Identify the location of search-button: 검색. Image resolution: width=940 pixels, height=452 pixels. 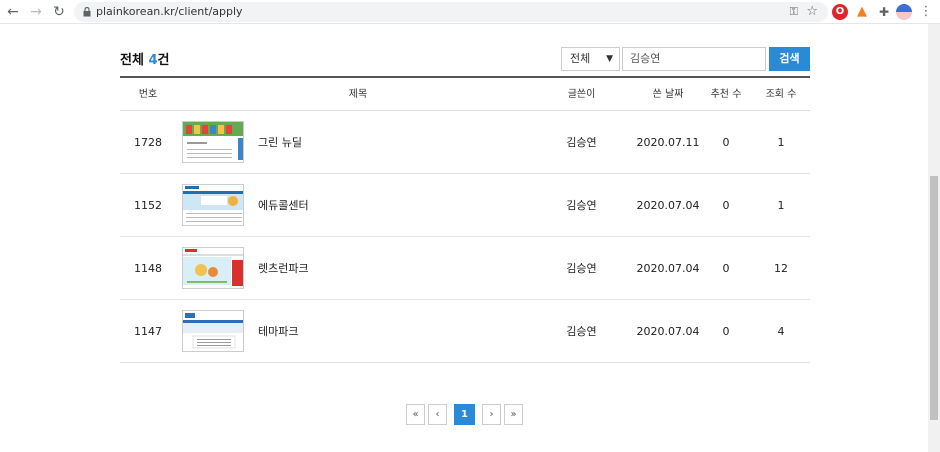
(789, 59).